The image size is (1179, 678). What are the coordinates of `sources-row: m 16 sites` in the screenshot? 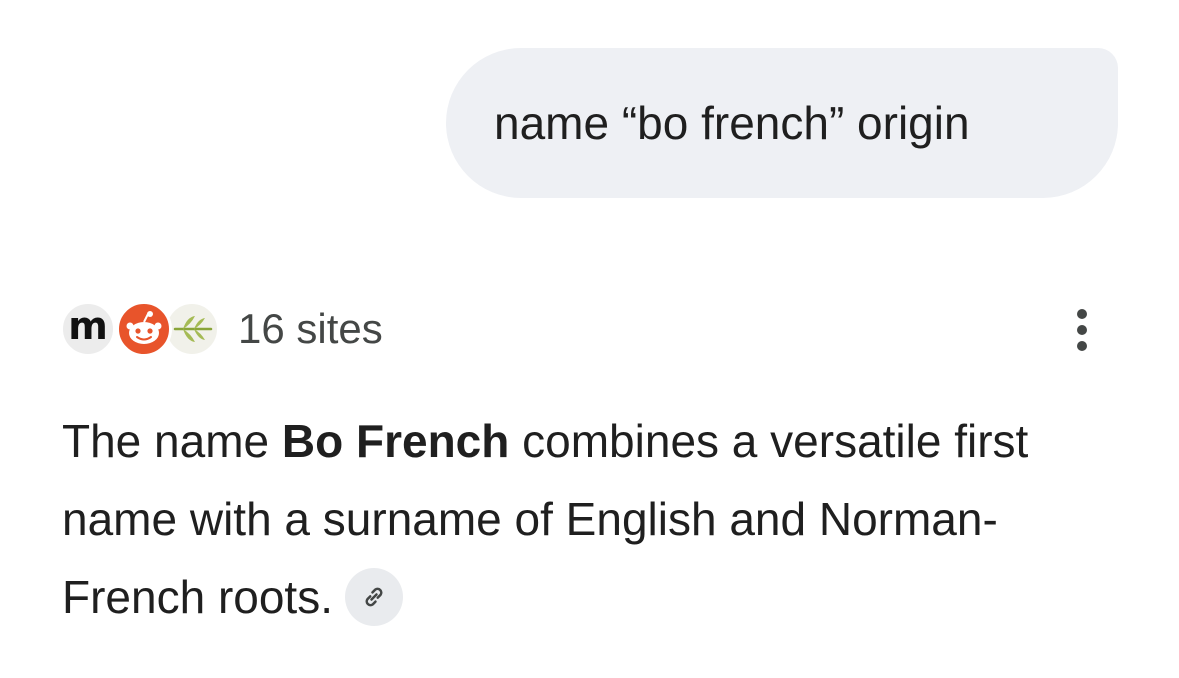 It's located at (221, 329).